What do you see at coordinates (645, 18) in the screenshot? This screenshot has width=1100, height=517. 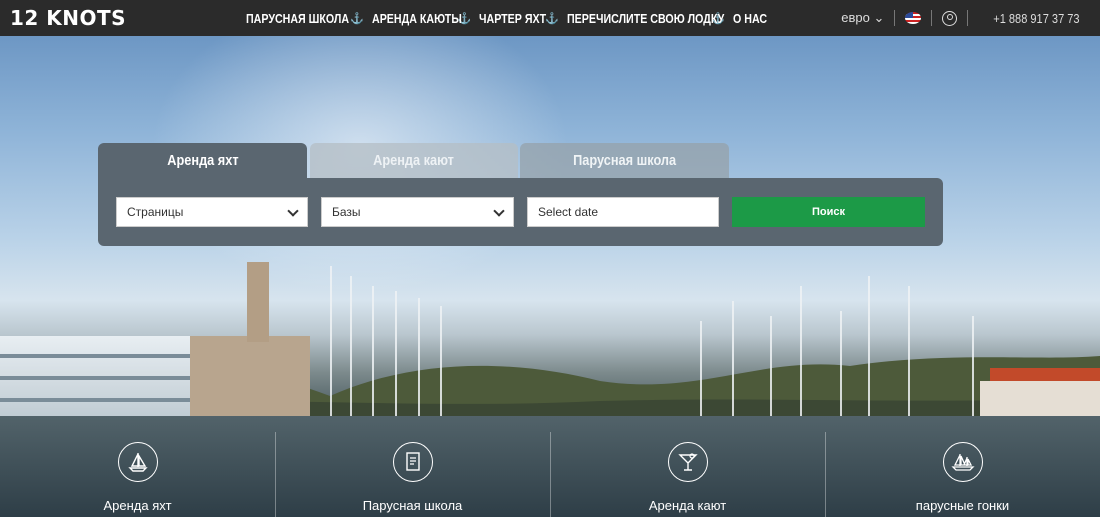 I see `nav-list-boat: Перечислите свою лодку` at bounding box center [645, 18].